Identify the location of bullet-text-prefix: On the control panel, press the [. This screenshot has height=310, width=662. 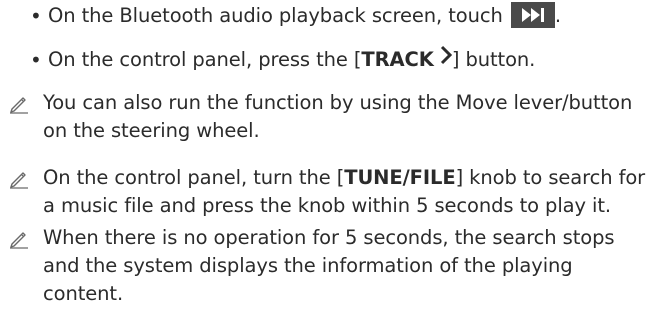
(205, 59).